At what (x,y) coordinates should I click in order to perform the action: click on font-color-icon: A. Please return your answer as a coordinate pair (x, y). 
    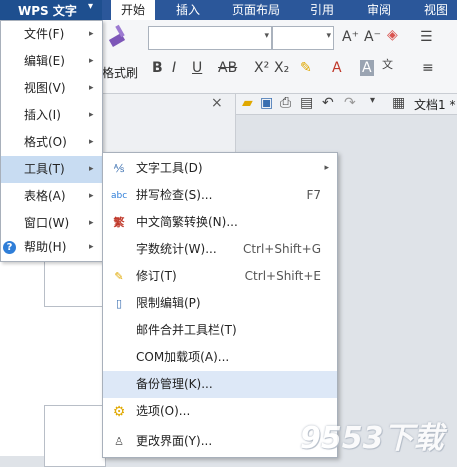
    Looking at the image, I should click on (337, 68).